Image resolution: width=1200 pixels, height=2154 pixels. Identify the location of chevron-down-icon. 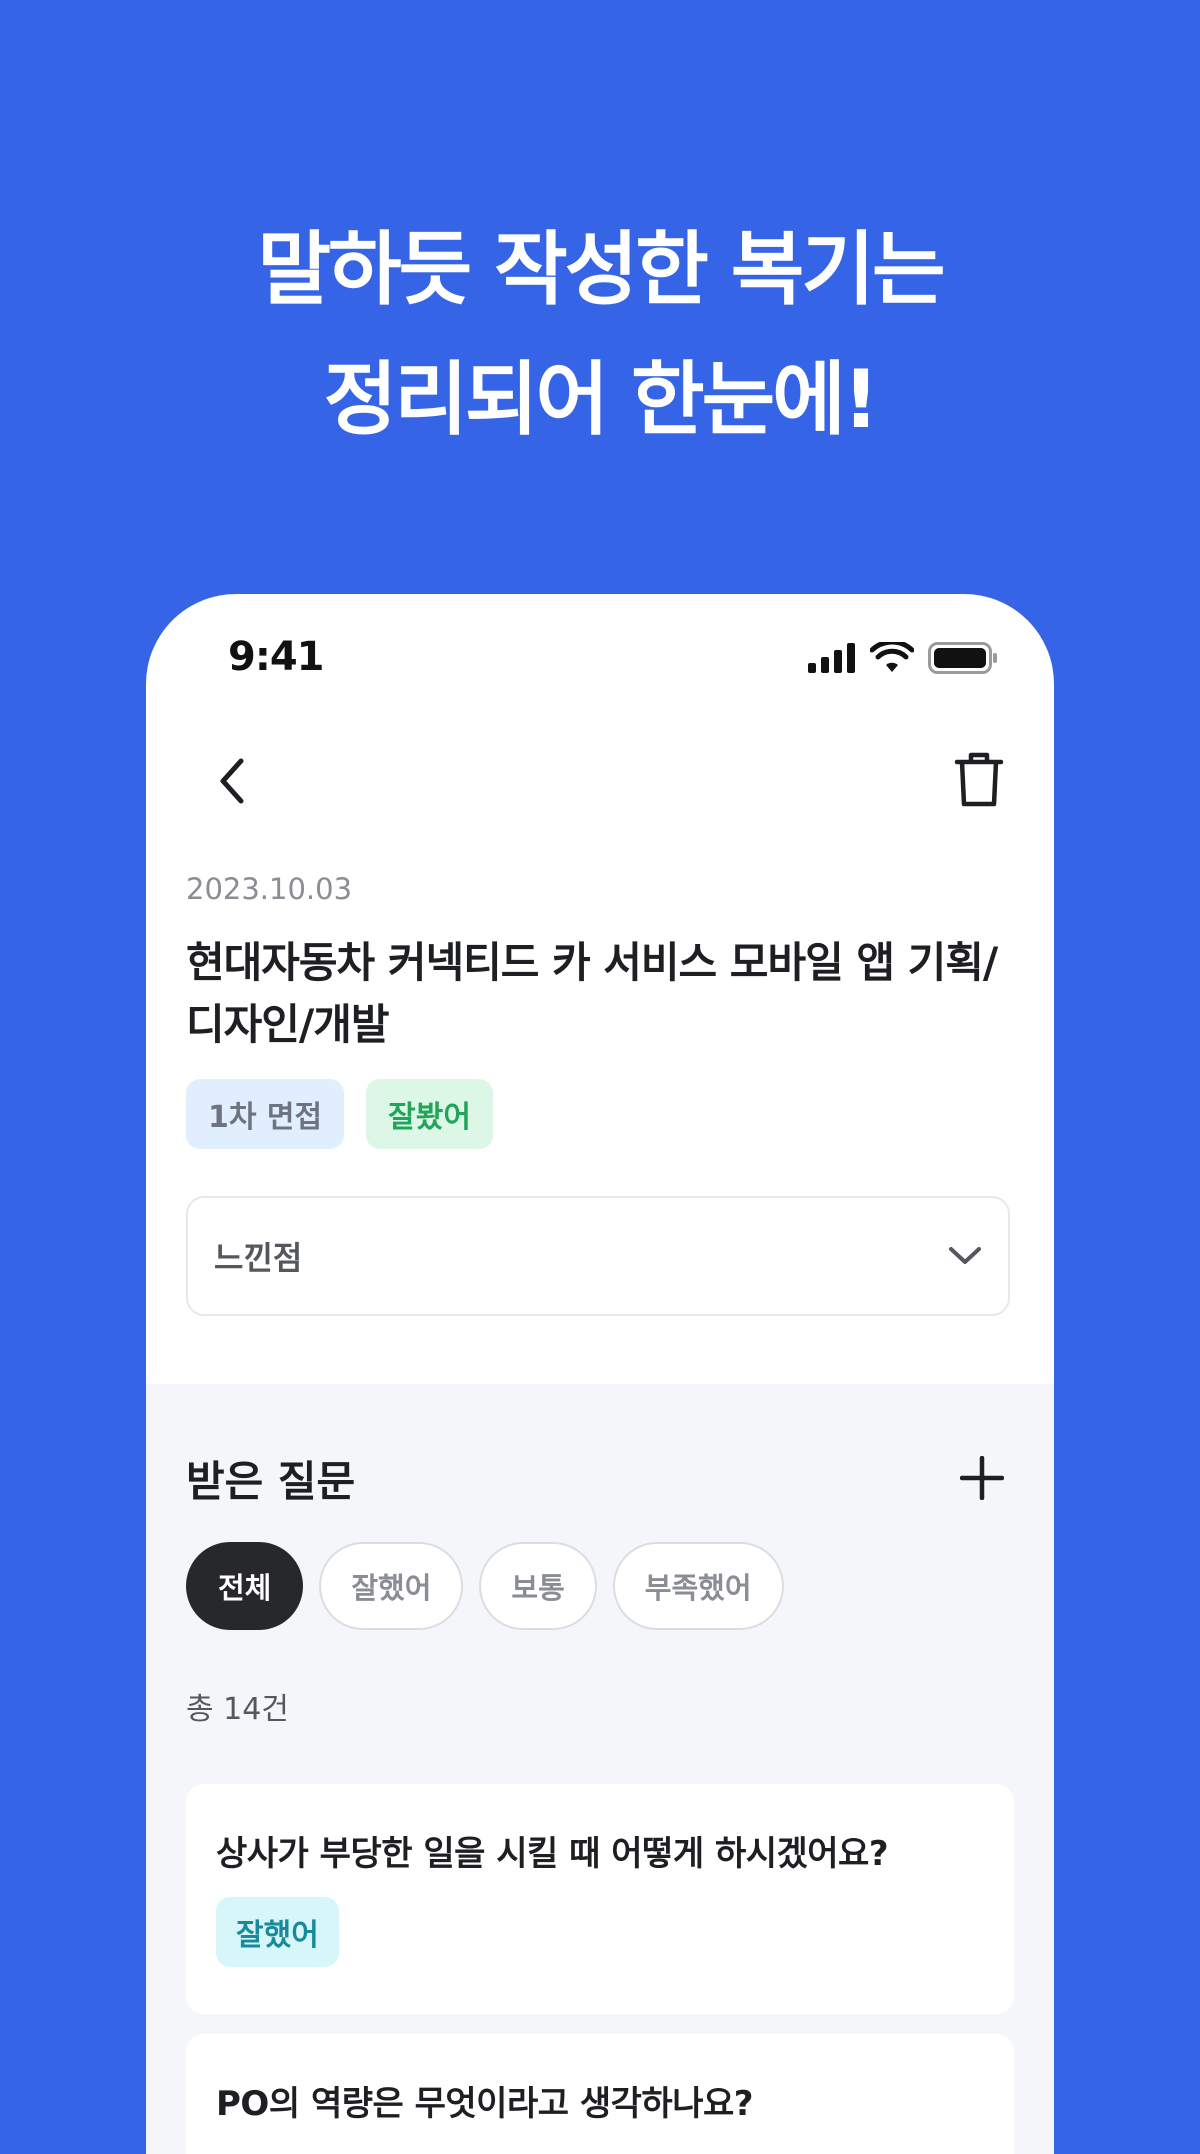
(965, 1255).